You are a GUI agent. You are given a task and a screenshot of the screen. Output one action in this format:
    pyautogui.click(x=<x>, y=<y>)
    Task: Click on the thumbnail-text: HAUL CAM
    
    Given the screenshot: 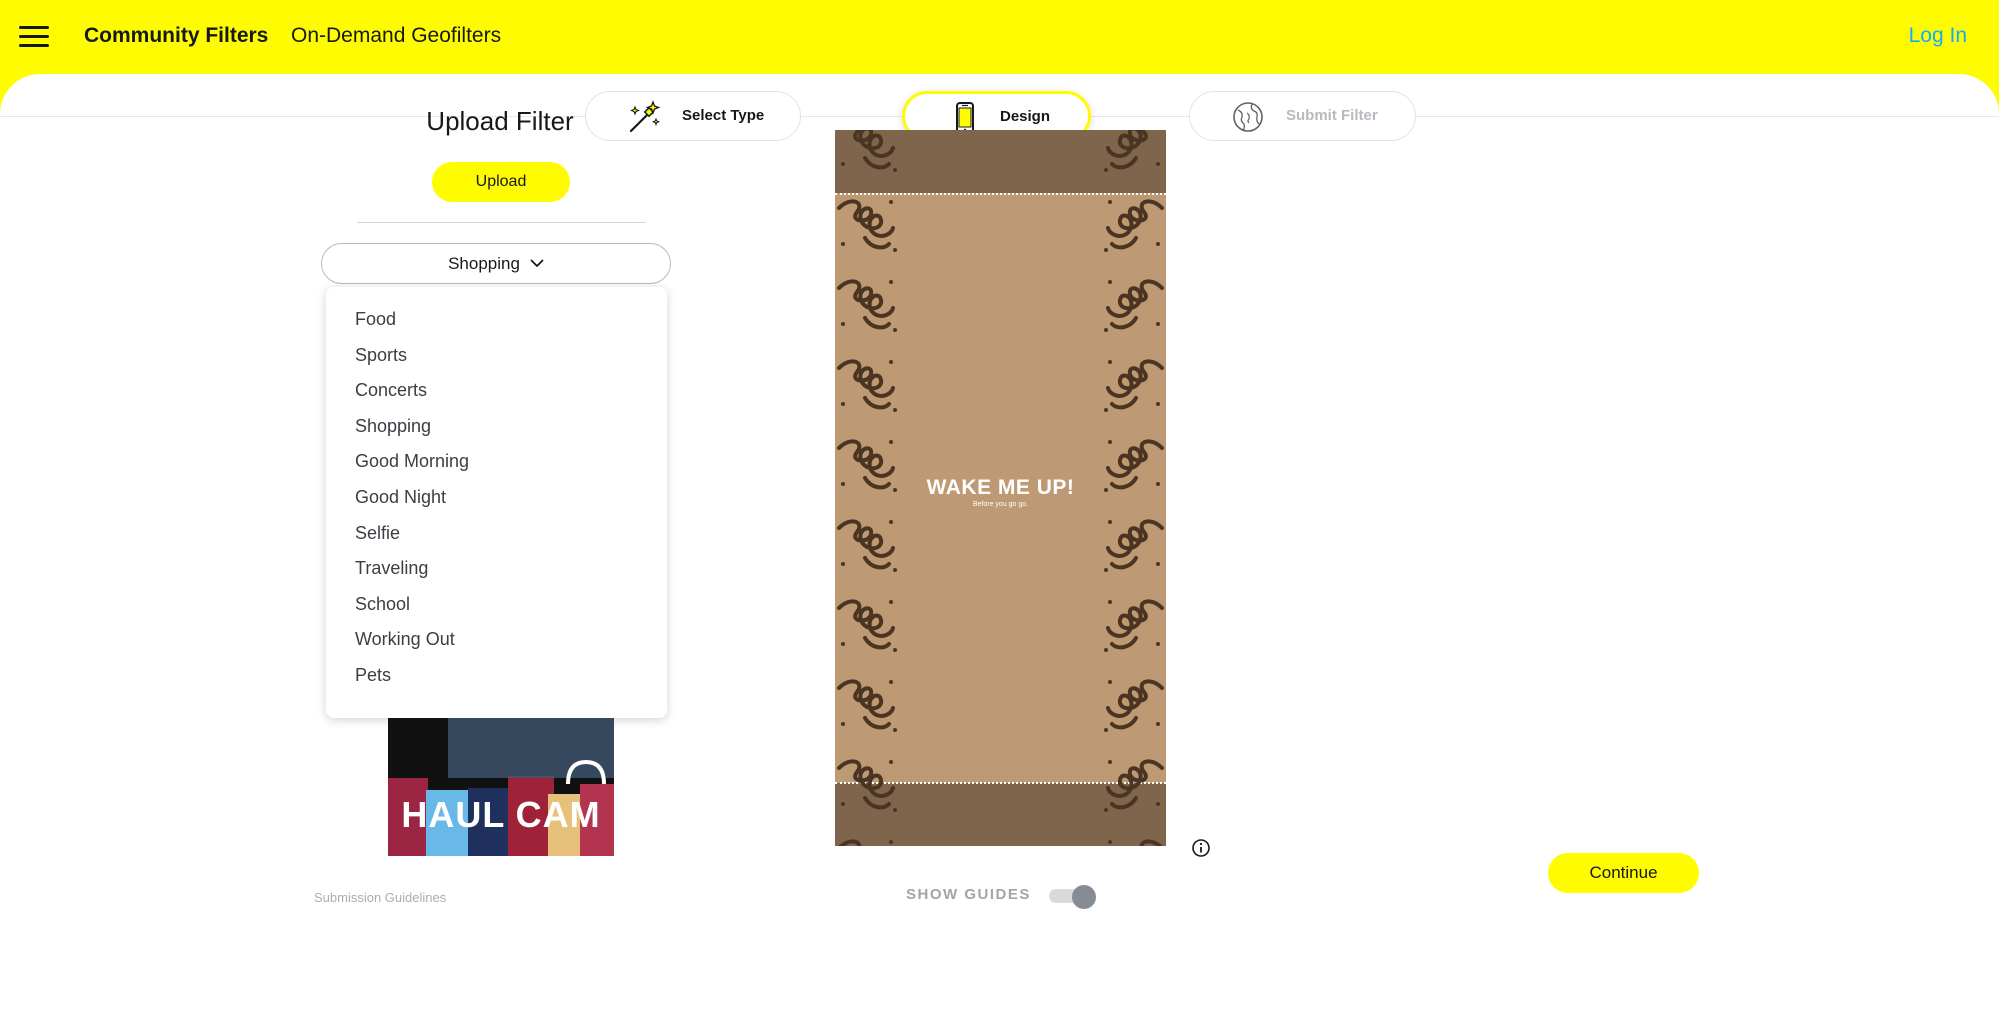 What is the action you would take?
    pyautogui.click(x=501, y=814)
    